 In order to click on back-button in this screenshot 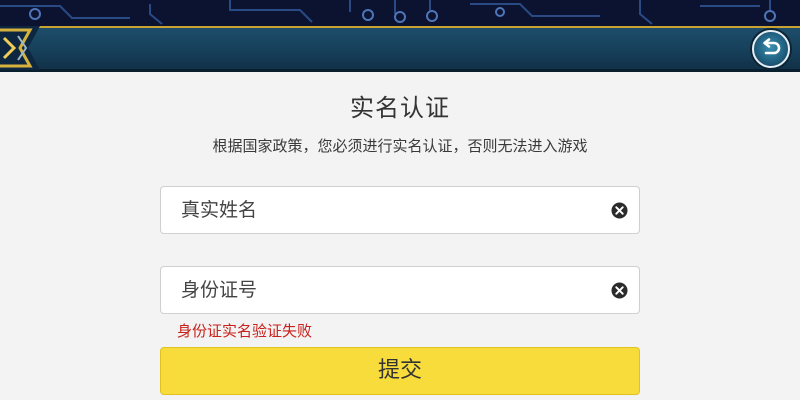, I will do `click(771, 49)`.